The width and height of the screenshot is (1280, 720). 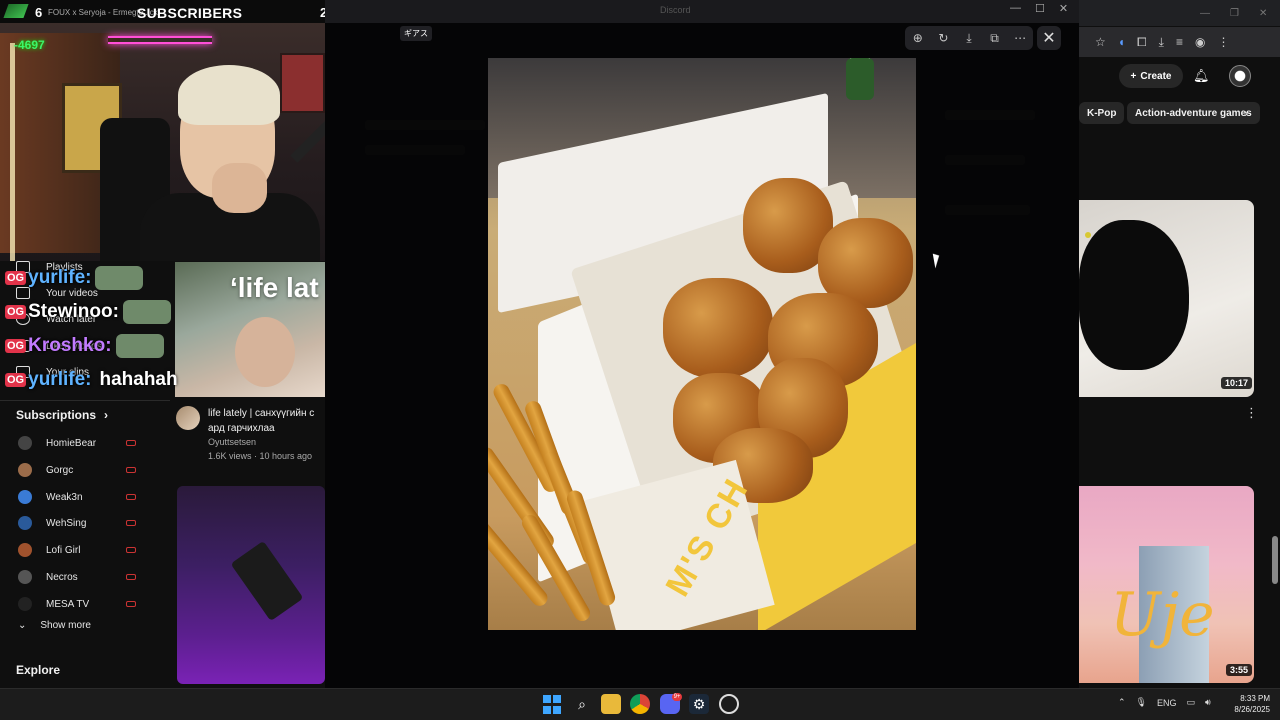 I want to click on chip-action-adventure: Action-adventure games, so click(x=1193, y=113).